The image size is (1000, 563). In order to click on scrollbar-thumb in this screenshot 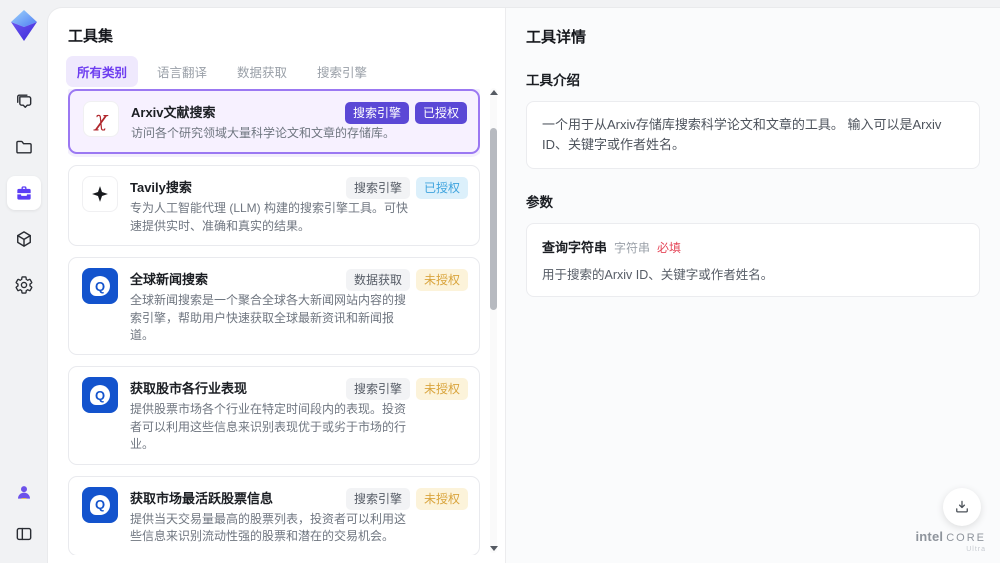, I will do `click(493, 219)`.